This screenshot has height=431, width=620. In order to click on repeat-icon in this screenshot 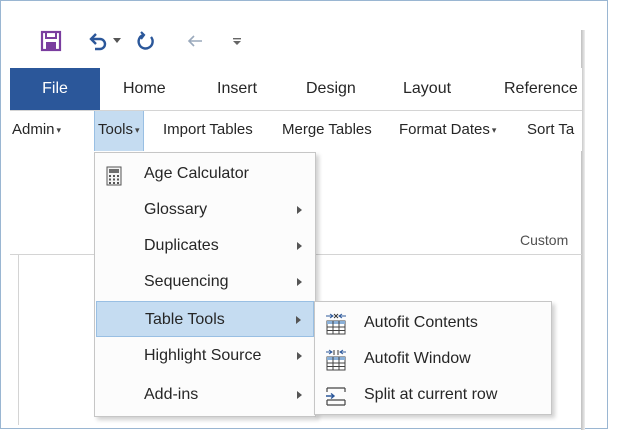, I will do `click(146, 41)`.